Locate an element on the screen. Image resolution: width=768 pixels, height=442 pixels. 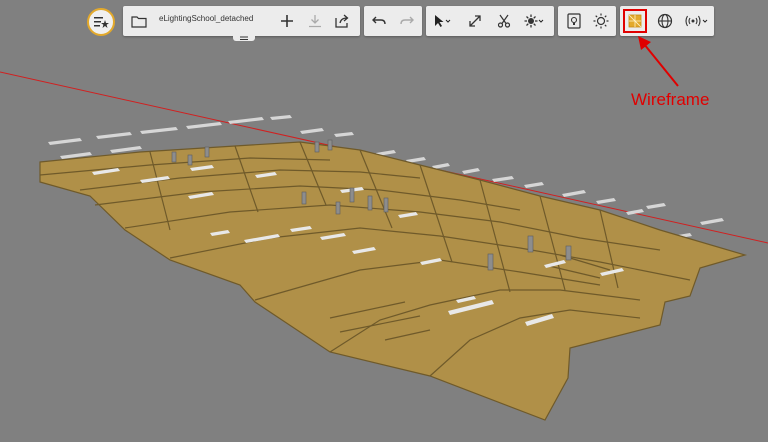
cut-tool-button is located at coordinates (504, 21).